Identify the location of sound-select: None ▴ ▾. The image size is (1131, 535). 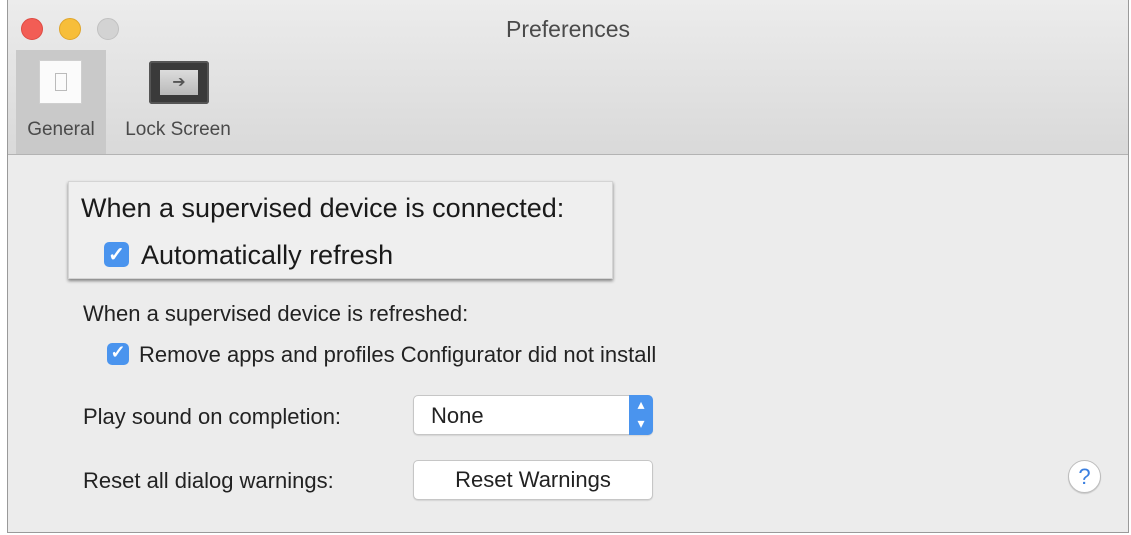
(533, 415).